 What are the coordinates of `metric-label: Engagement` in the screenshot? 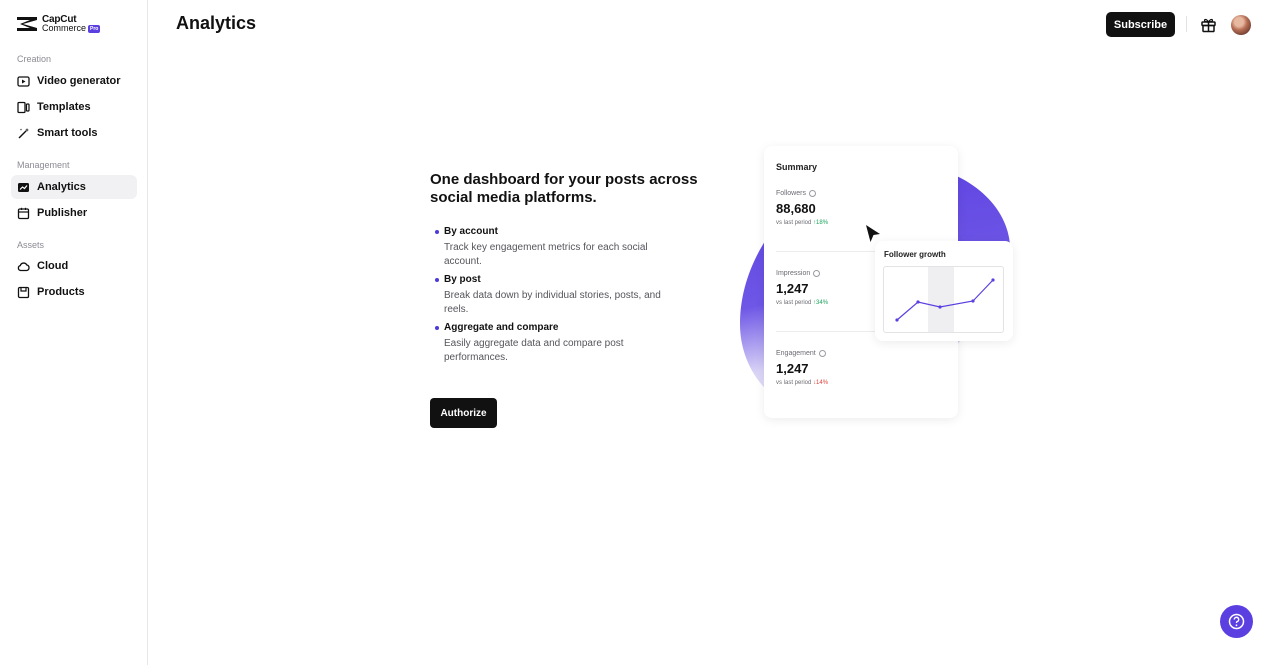 It's located at (796, 353).